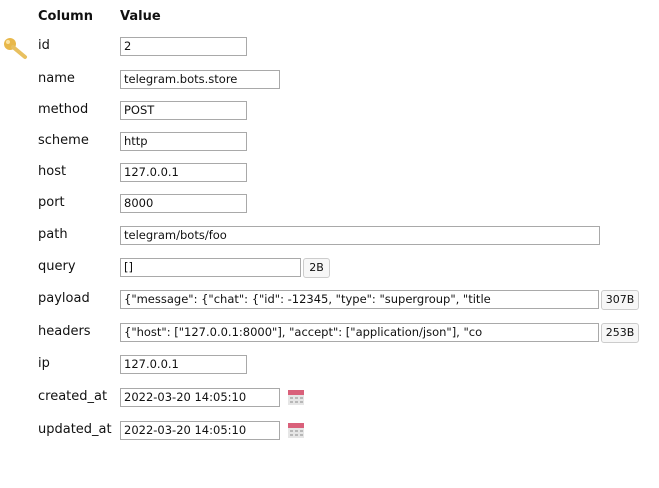  I want to click on field-input: 2, so click(183, 46).